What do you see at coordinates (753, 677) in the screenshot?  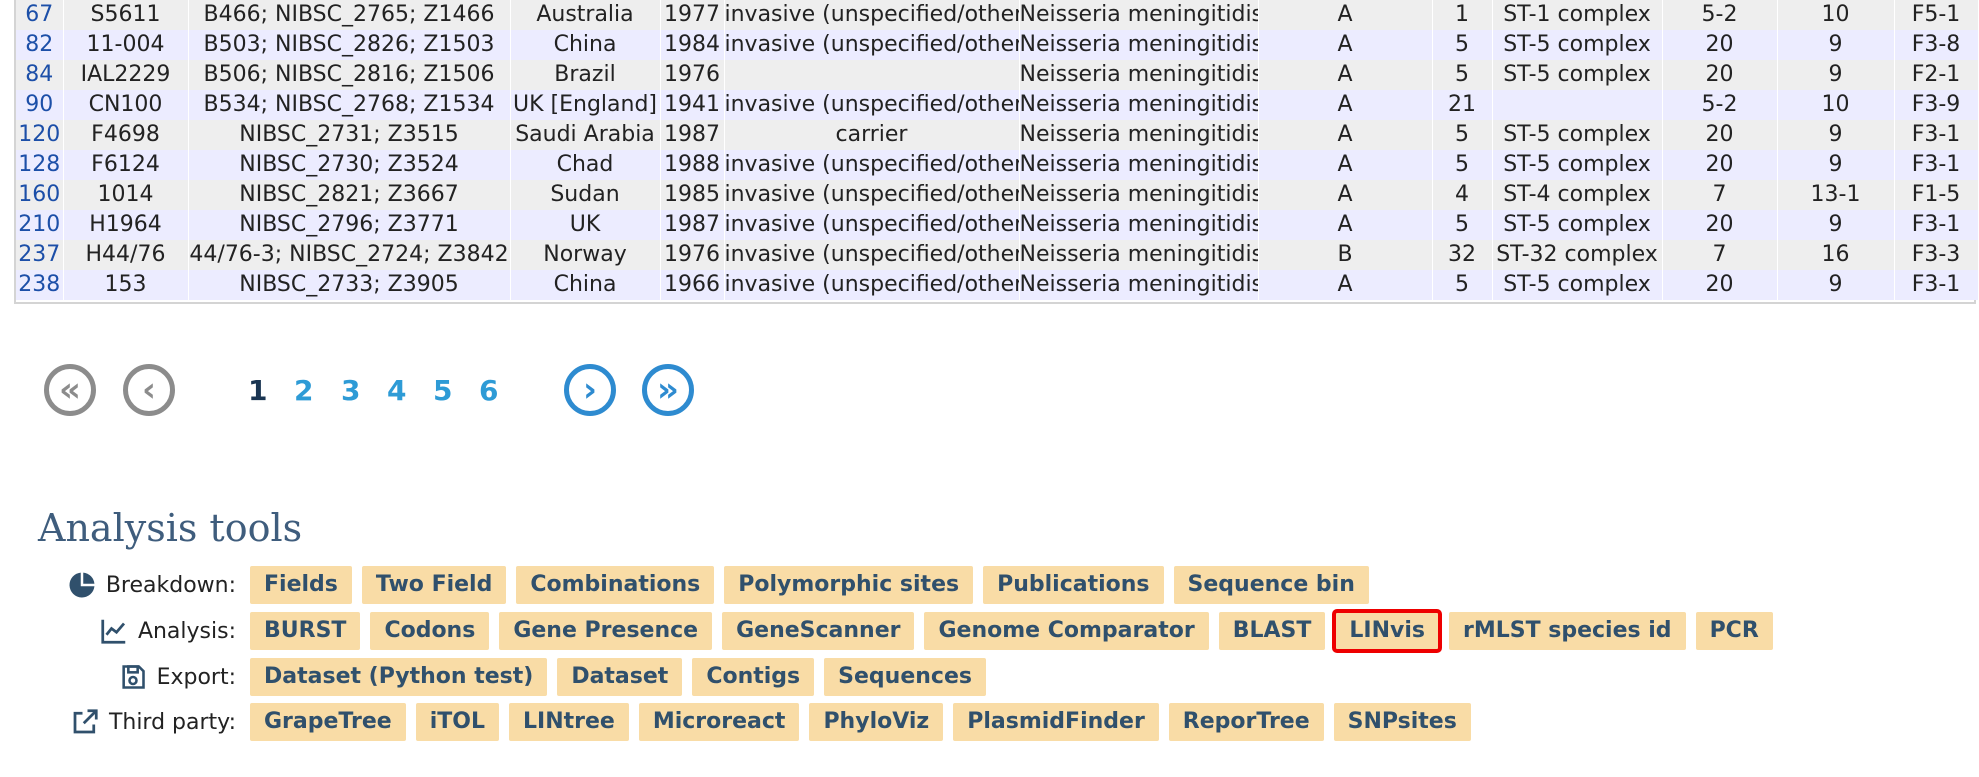 I see `tool-button-contigs: Contigs` at bounding box center [753, 677].